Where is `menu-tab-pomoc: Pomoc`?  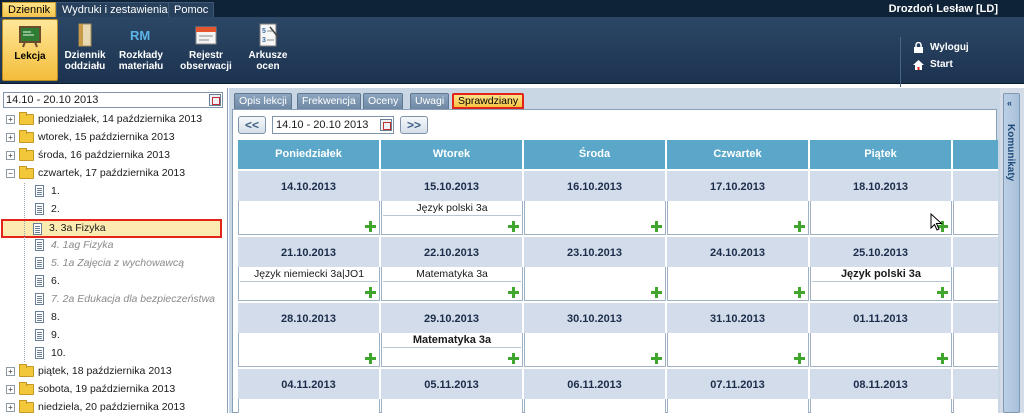
menu-tab-pomoc: Pomoc is located at coordinates (191, 9).